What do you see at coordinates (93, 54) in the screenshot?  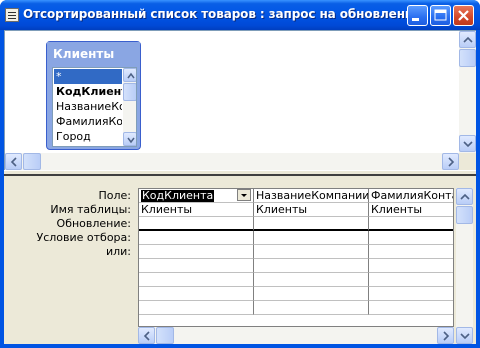 I see `table-box-title: Клиенты` at bounding box center [93, 54].